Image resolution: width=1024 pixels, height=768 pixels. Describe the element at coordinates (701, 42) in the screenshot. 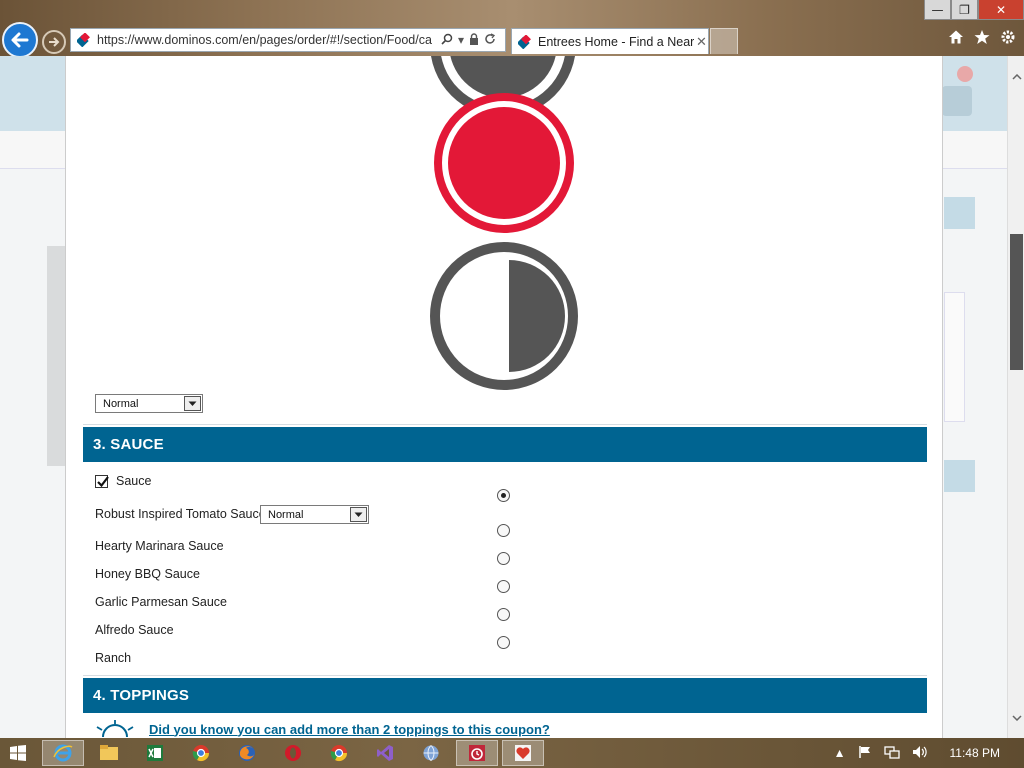

I see `tab-close-icon: ✕` at that location.